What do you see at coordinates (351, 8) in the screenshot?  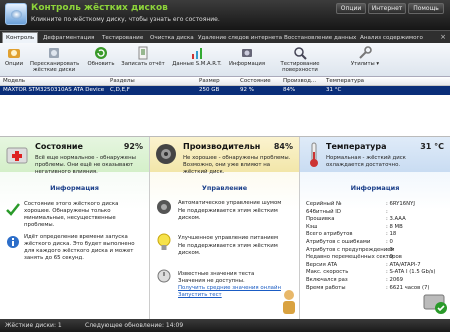 I see `options-title-button: Опции` at bounding box center [351, 8].